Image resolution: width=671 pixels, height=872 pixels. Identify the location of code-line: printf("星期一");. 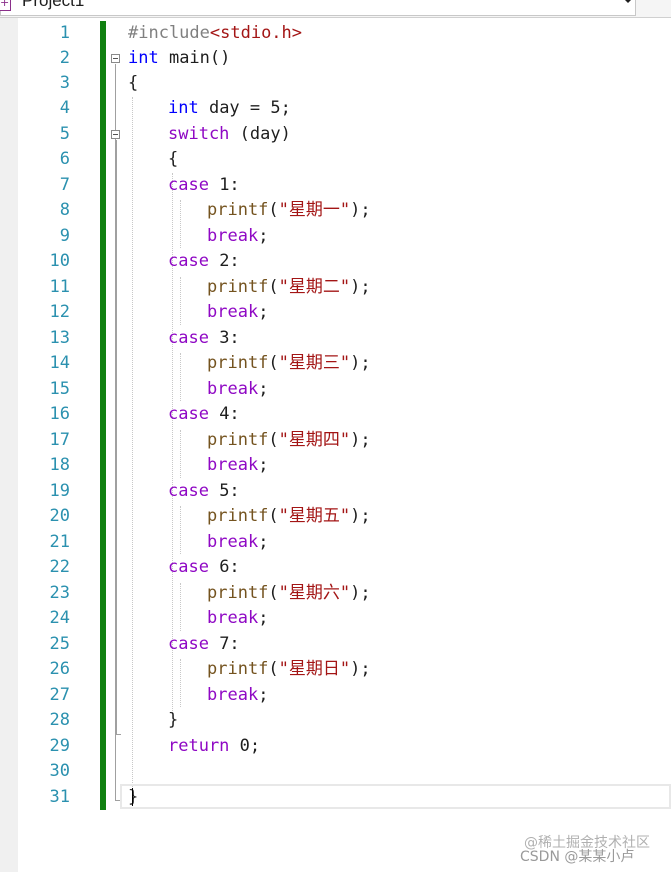
(289, 210).